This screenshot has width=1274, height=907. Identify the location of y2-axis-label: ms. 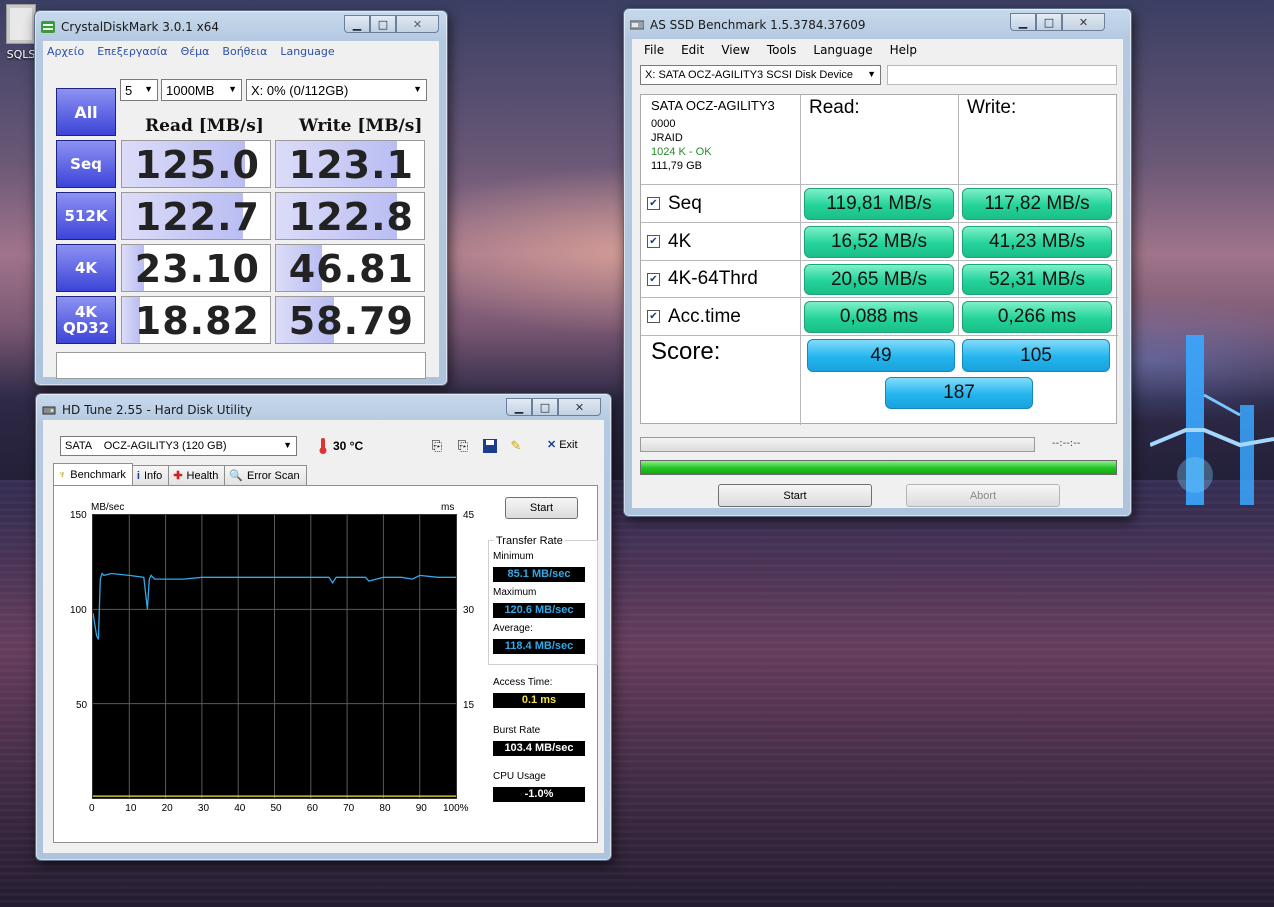
(448, 507).